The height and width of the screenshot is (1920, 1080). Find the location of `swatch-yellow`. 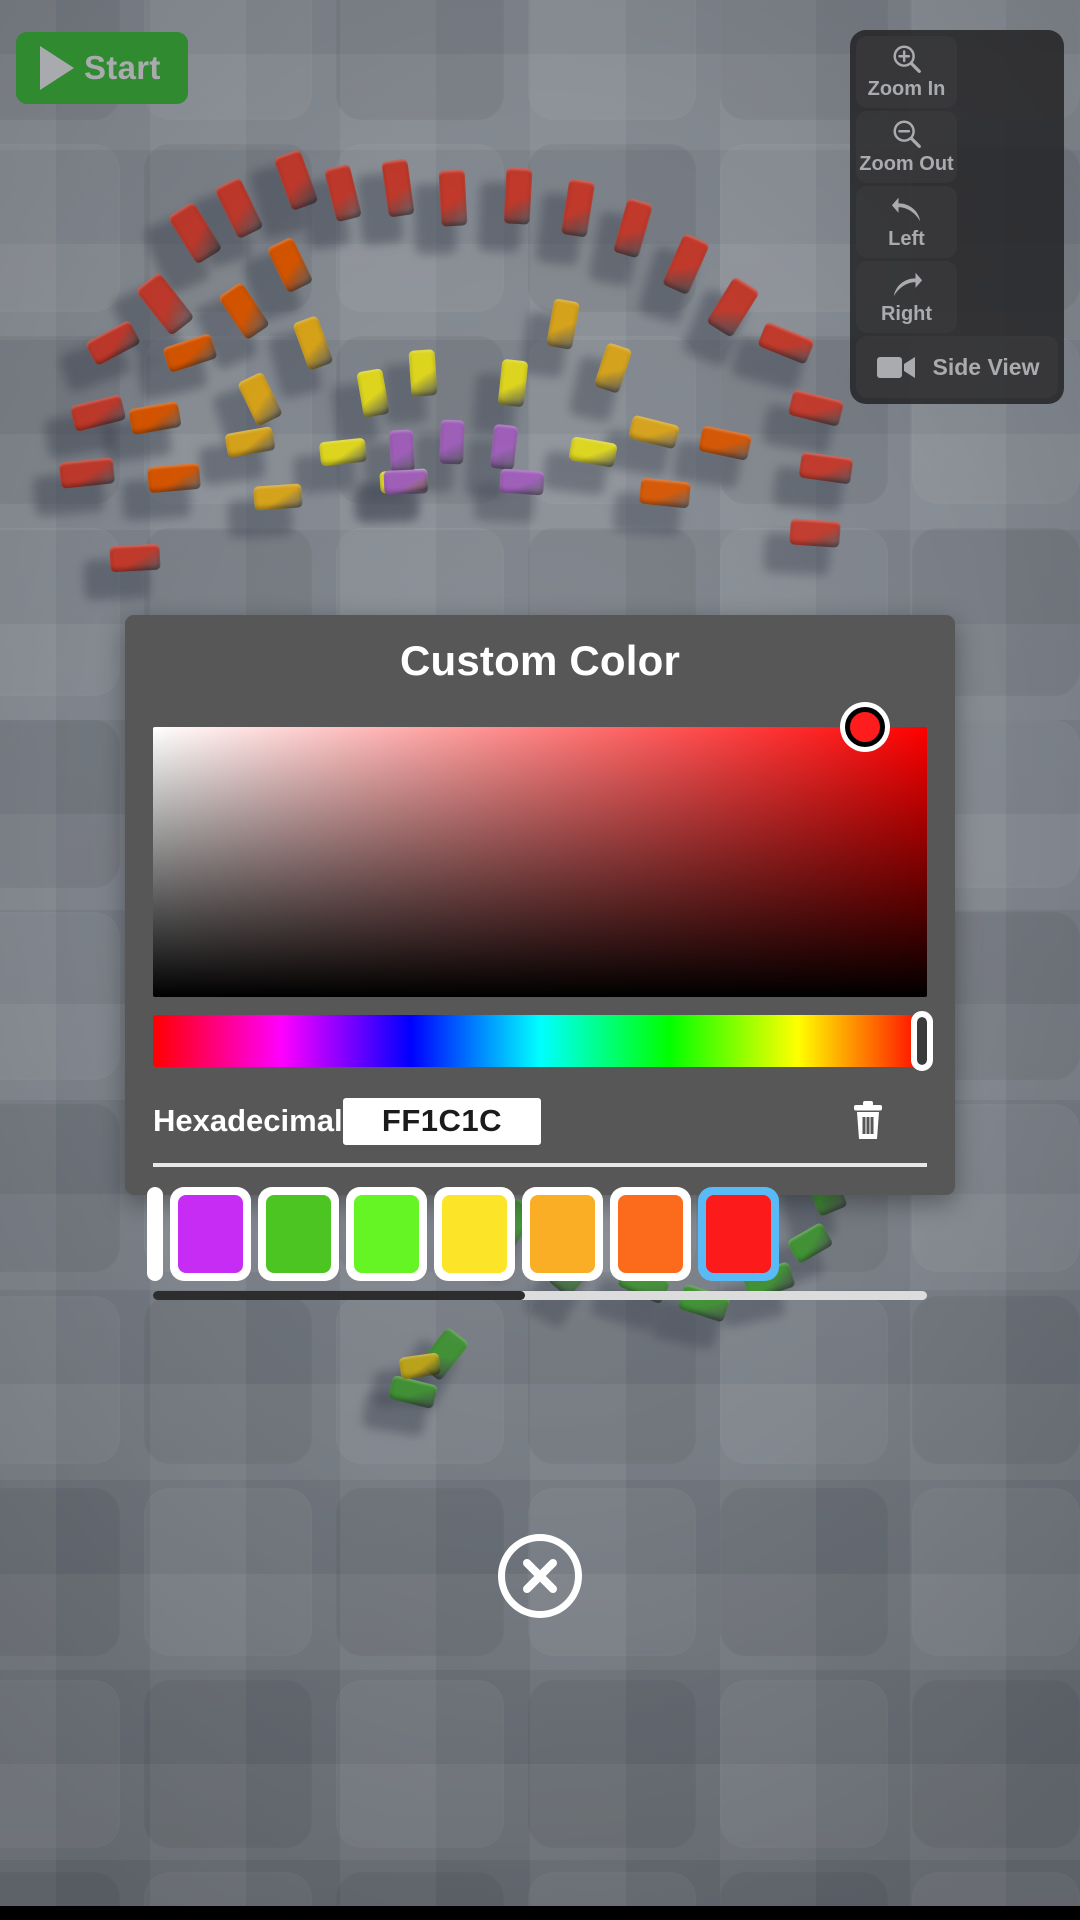

swatch-yellow is located at coordinates (474, 1234).